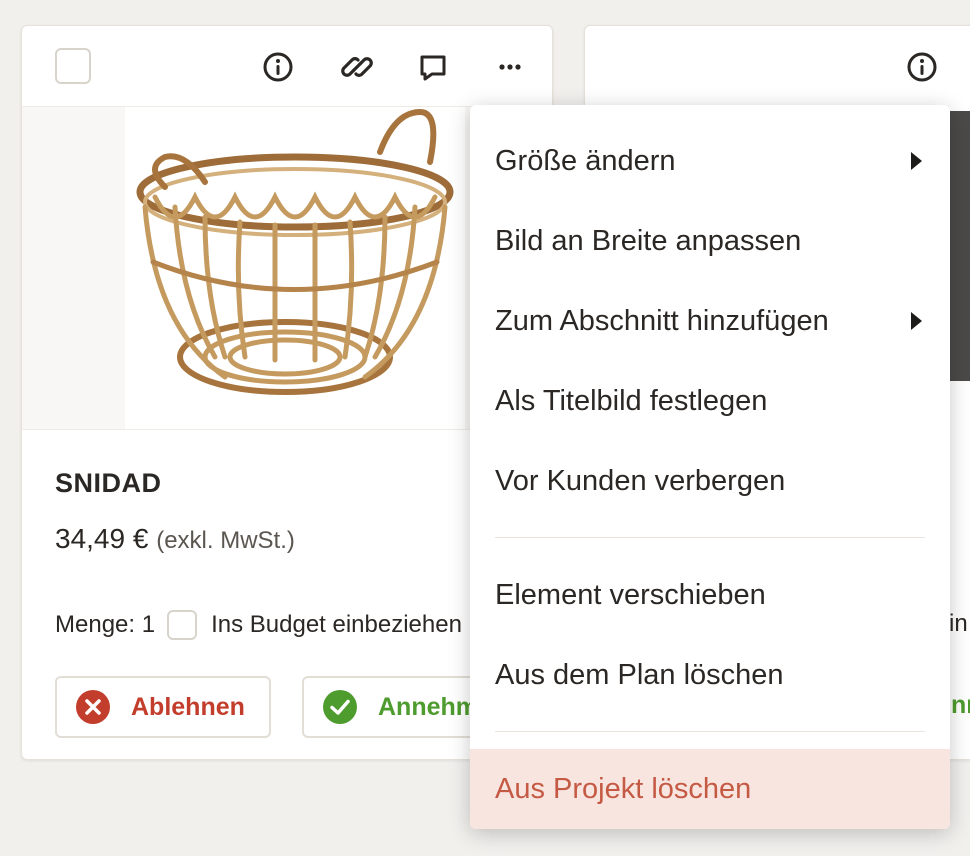  Describe the element at coordinates (662, 320) in the screenshot. I see `menu-item-label: Zum Abschnitt hinzufügen` at that location.